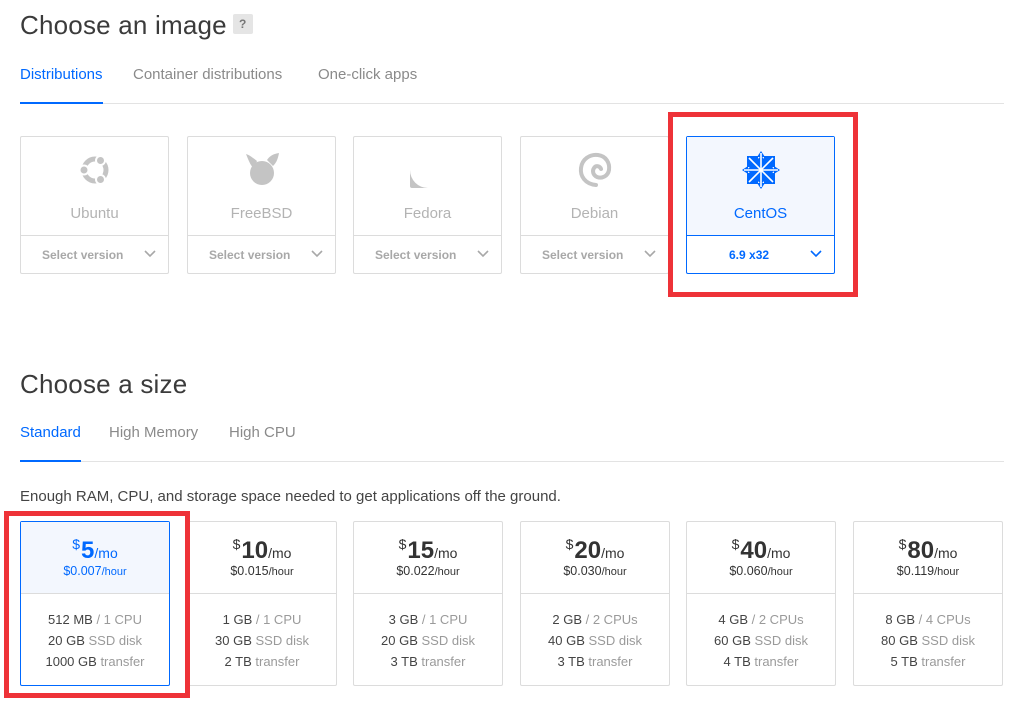 The image size is (1022, 702). I want to click on plan-transfer: 3 TB transfer, so click(595, 661).